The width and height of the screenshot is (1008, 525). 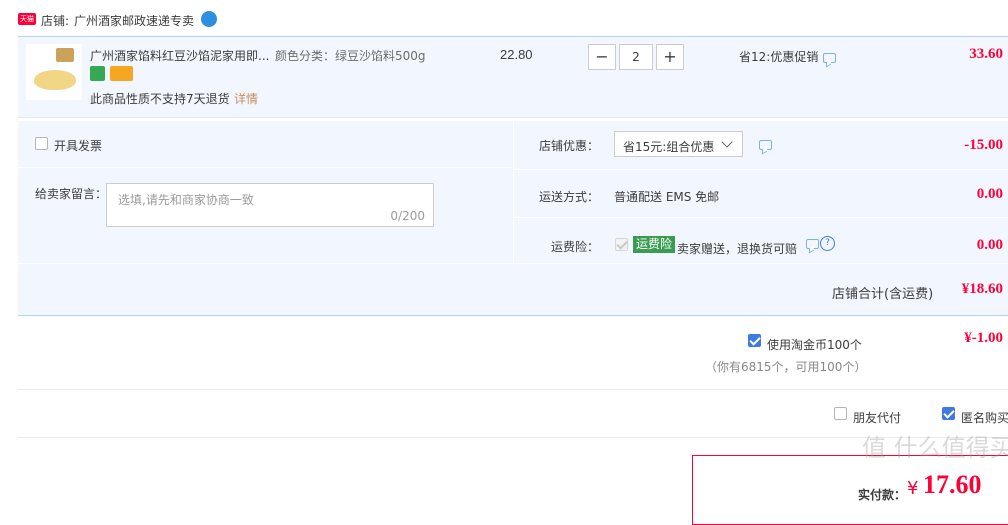 What do you see at coordinates (602, 57) in the screenshot?
I see `quantity-decrease-button: −` at bounding box center [602, 57].